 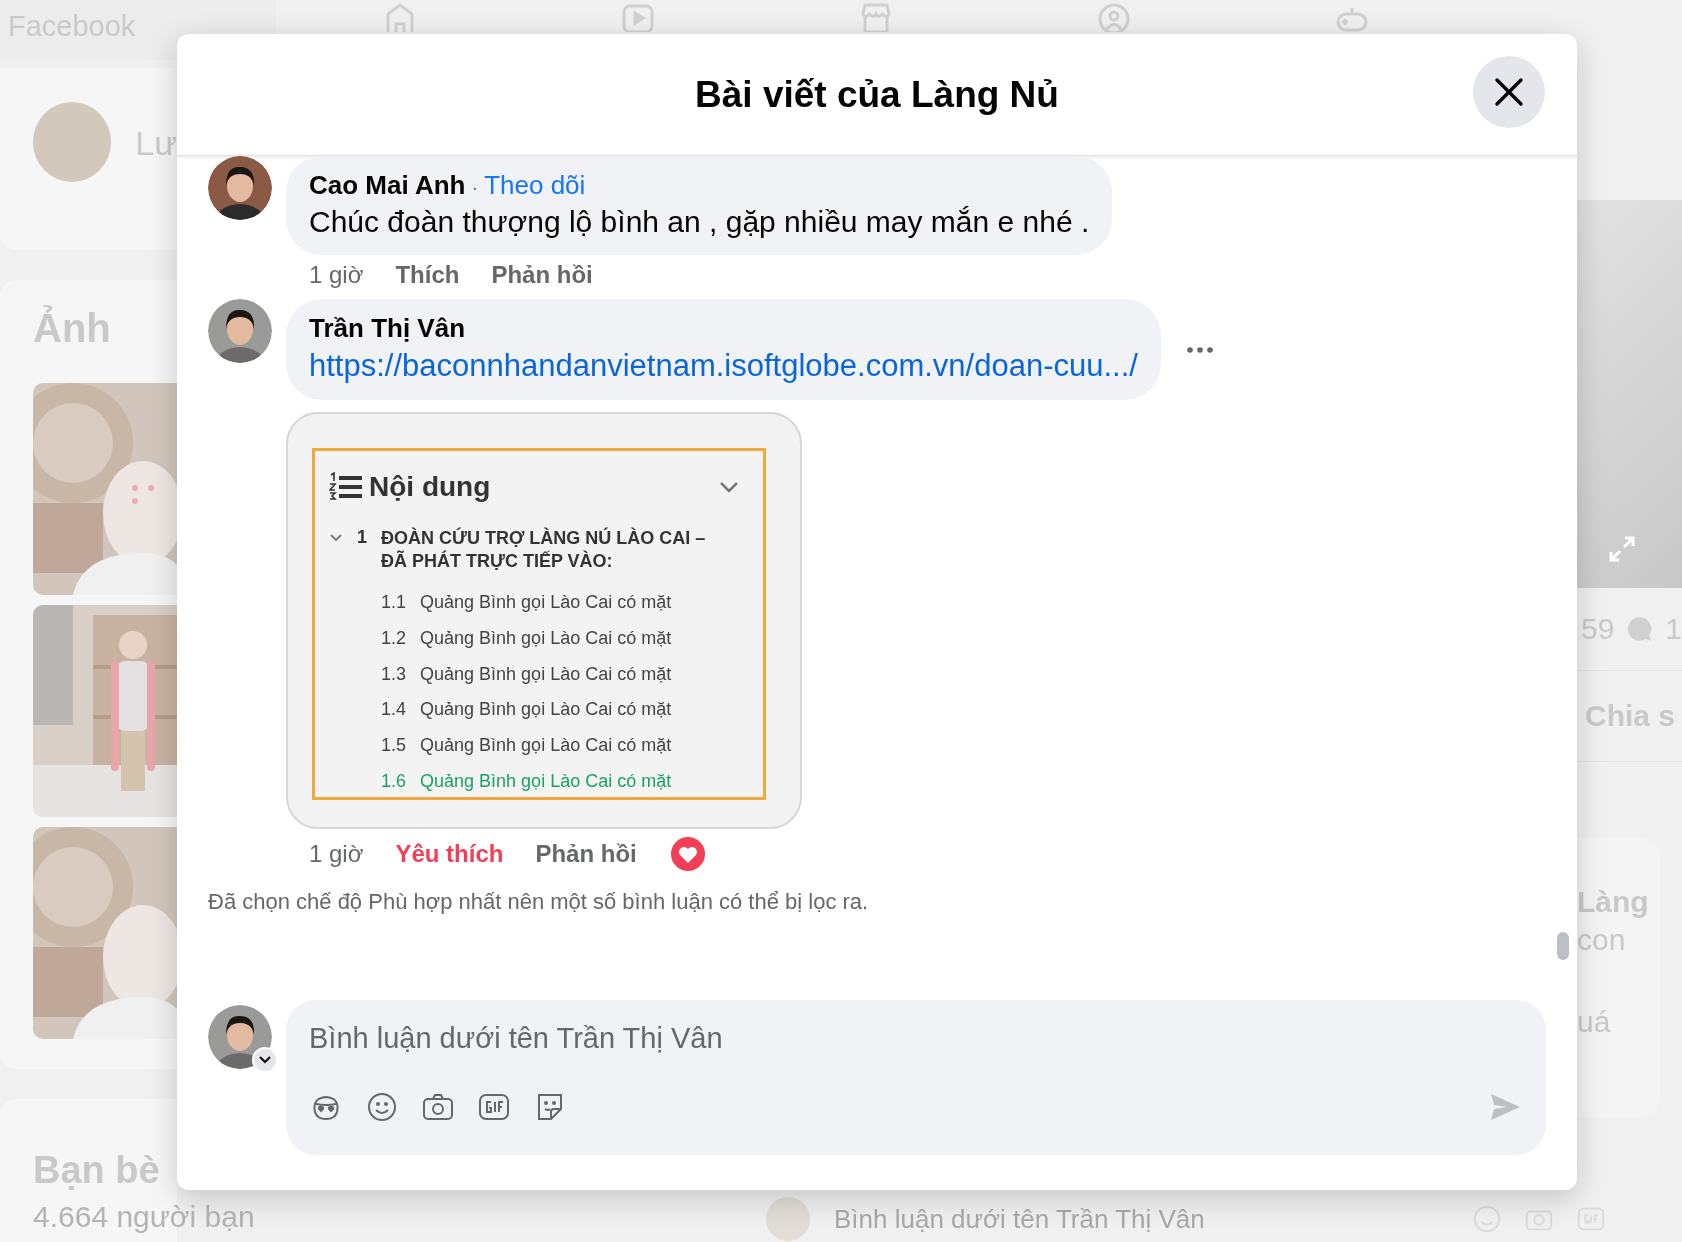 What do you see at coordinates (699, 222) in the screenshot?
I see `comment-text: Chúc đoàn thượng lộ bình an , gặp nhiều may mắn e nhé .` at bounding box center [699, 222].